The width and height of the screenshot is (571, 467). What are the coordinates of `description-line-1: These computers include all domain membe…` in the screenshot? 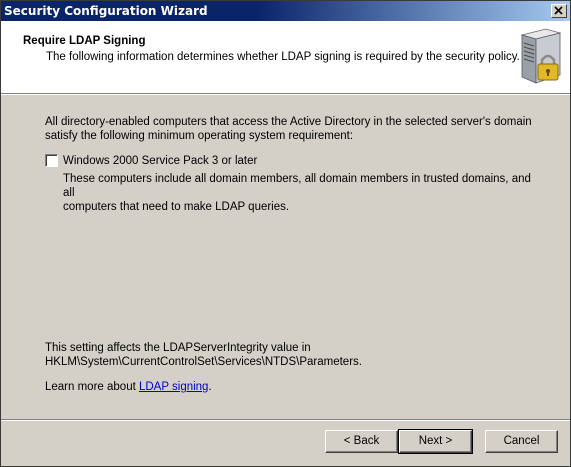 It's located at (297, 186).